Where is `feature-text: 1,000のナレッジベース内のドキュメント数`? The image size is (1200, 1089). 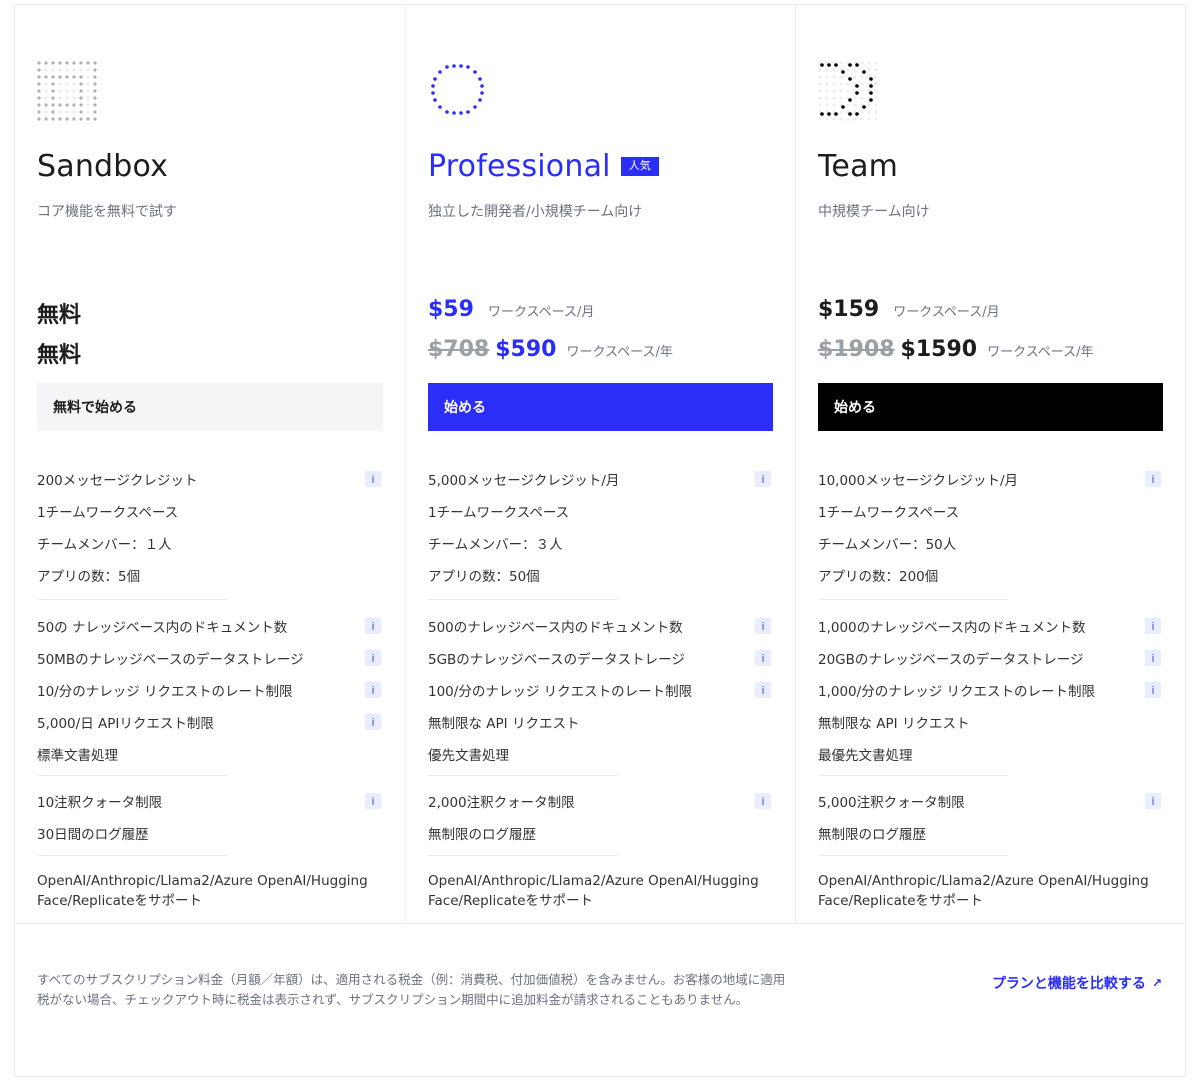
feature-text: 1,000のナレッジベース内のドキュメント数 is located at coordinates (952, 628).